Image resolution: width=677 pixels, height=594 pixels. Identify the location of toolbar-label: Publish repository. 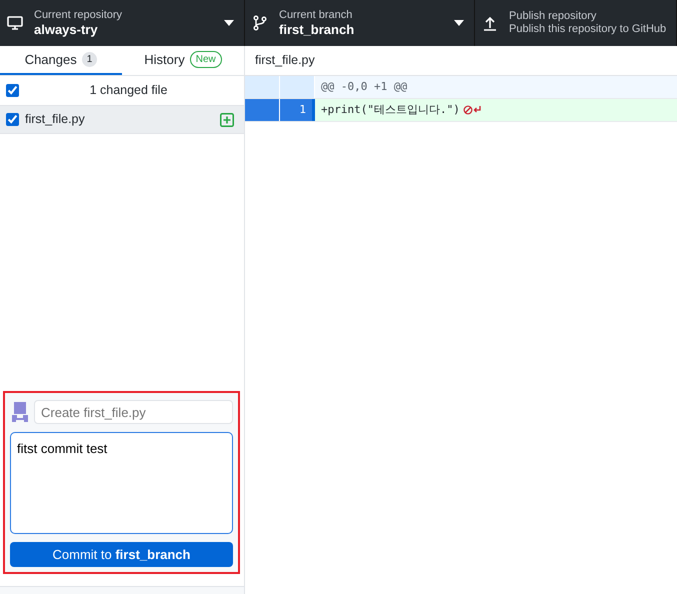
(553, 16).